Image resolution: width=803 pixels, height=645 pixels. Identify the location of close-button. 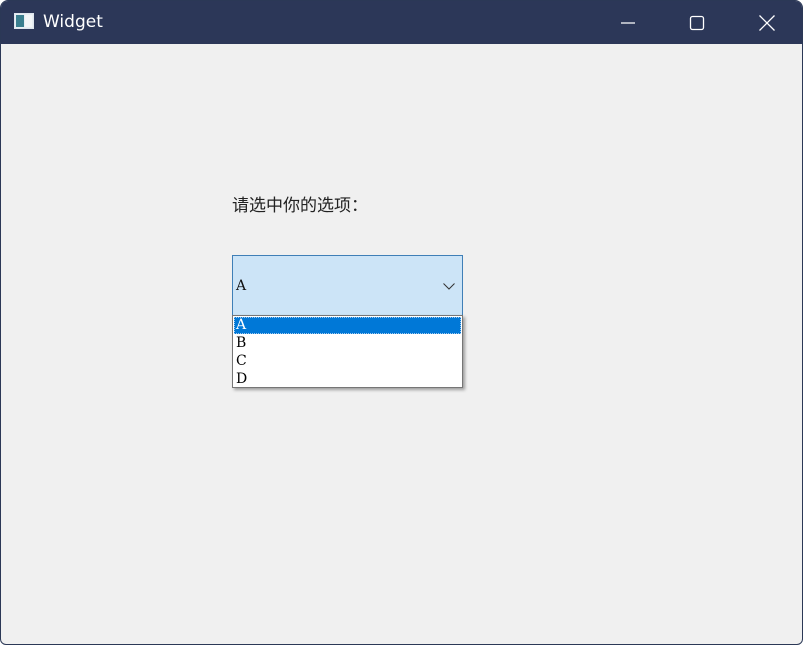
(767, 22).